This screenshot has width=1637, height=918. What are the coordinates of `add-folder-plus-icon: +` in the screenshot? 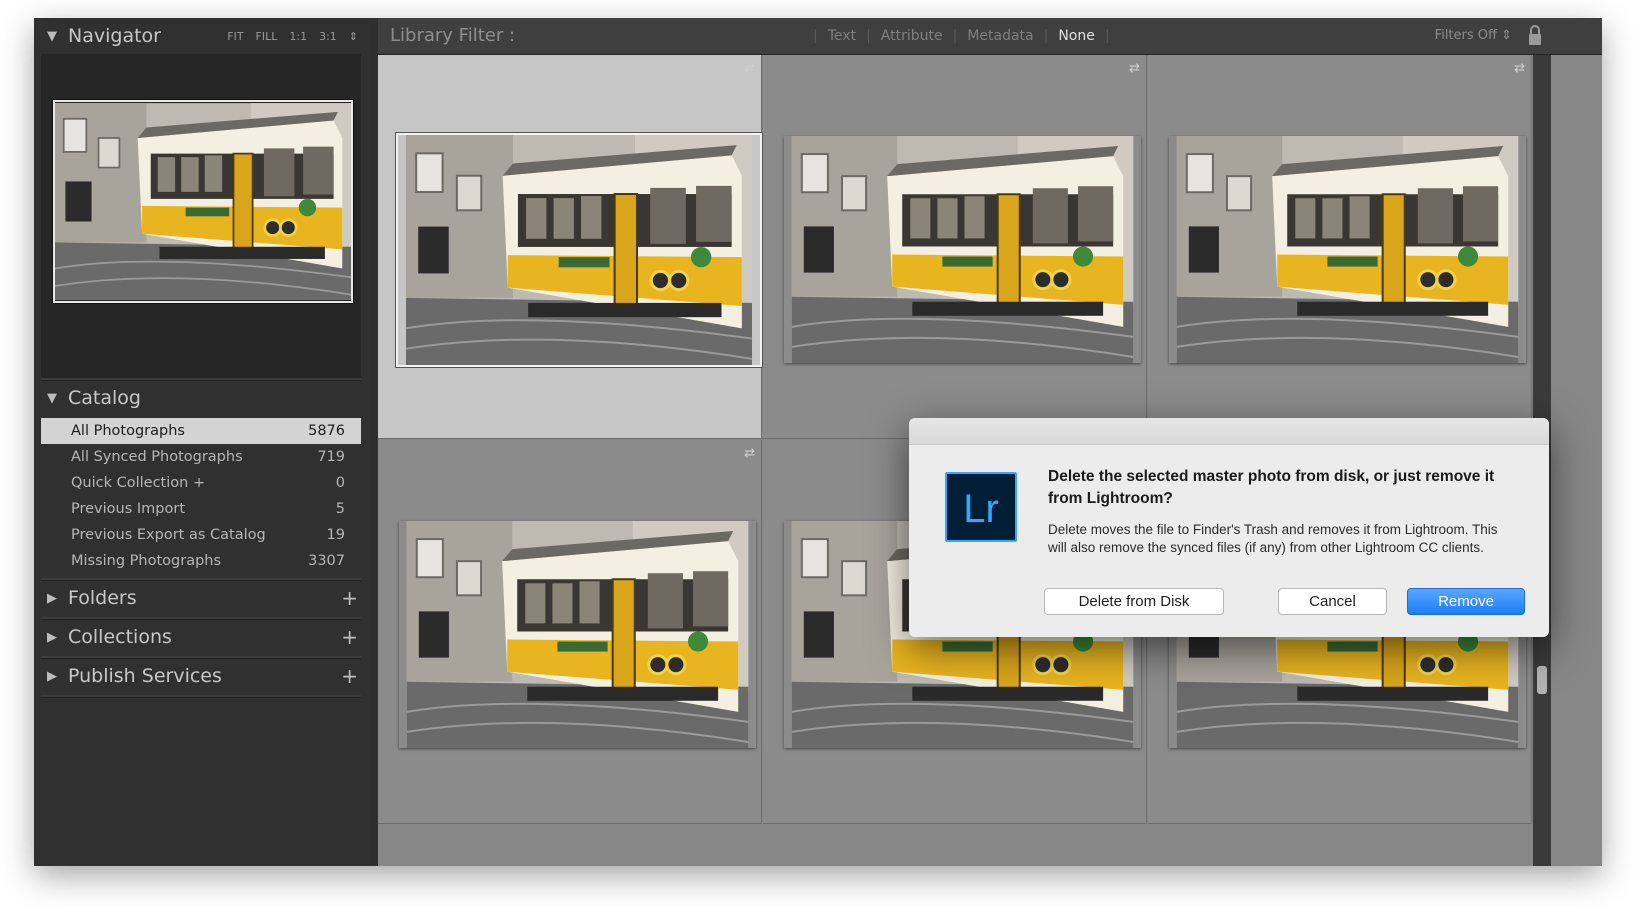 It's located at (349, 598).